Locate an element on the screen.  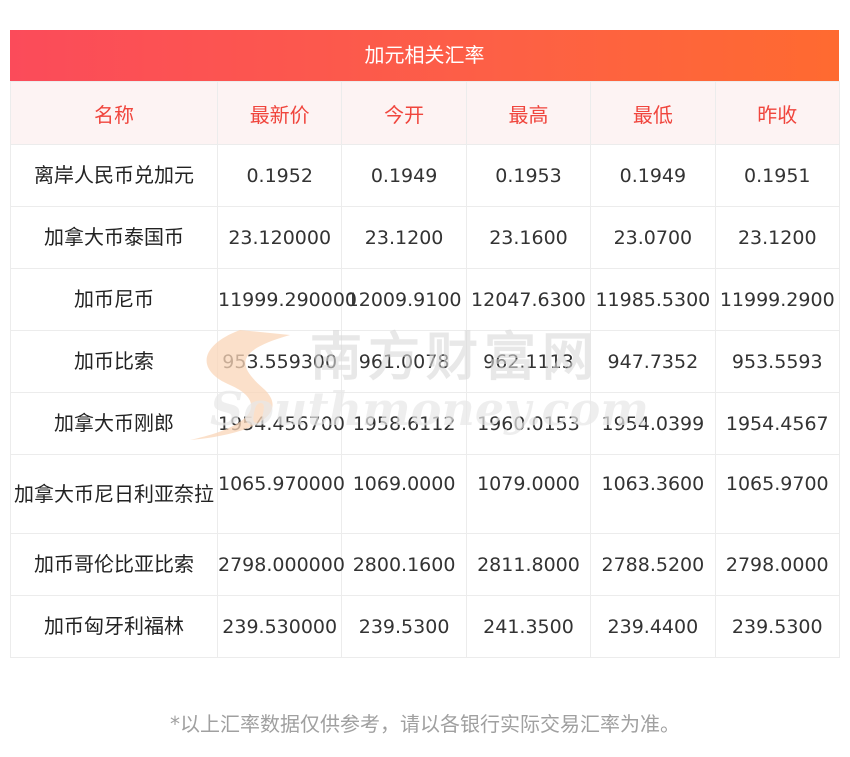
header-low: 最低 is located at coordinates (653, 113).